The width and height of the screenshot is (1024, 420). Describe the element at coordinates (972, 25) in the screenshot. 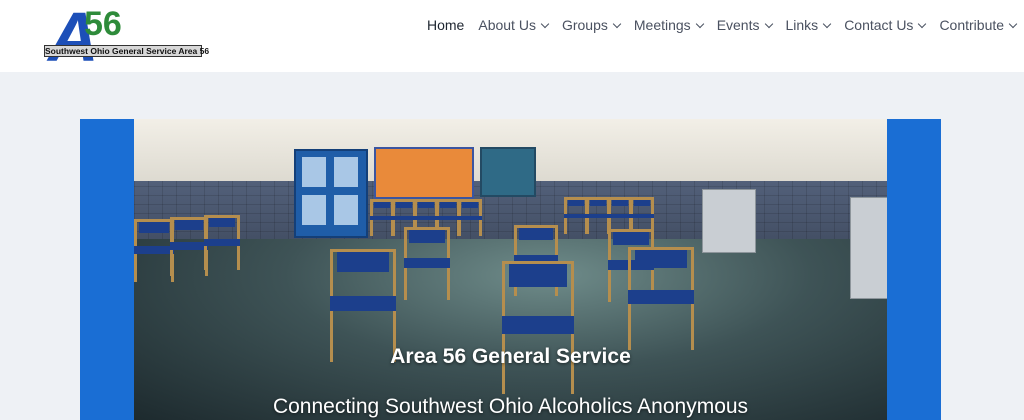

I see `nav-item-label: Contribute` at that location.